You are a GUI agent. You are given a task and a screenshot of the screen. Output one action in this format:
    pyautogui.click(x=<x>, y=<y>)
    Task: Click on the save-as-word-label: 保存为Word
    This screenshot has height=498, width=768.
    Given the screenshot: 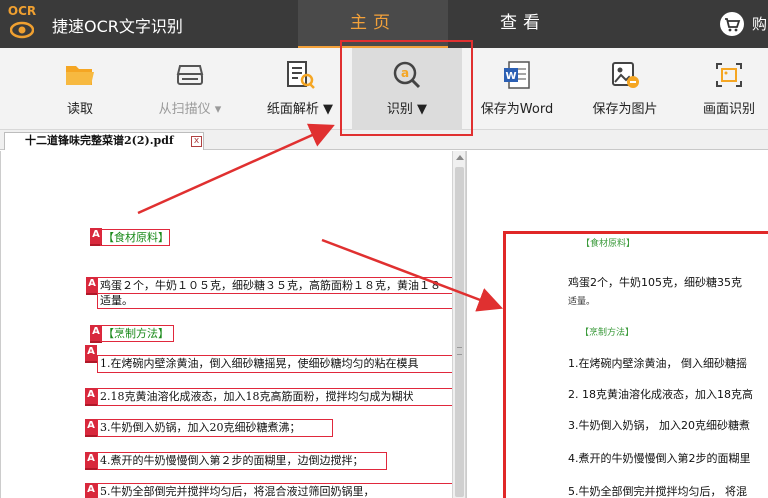 What is the action you would take?
    pyautogui.click(x=517, y=109)
    